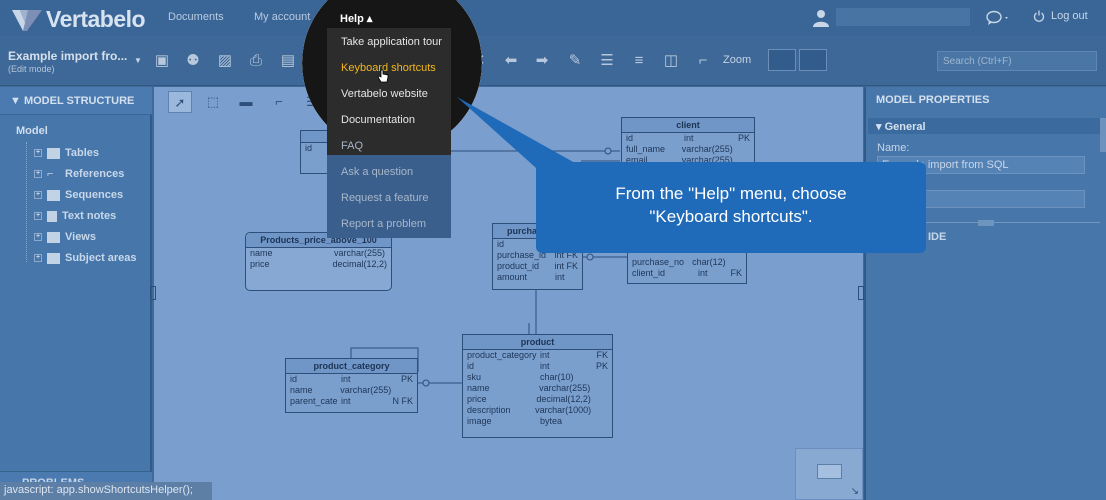  What do you see at coordinates (32, 131) in the screenshot?
I see `tree-root-model: Model` at bounding box center [32, 131].